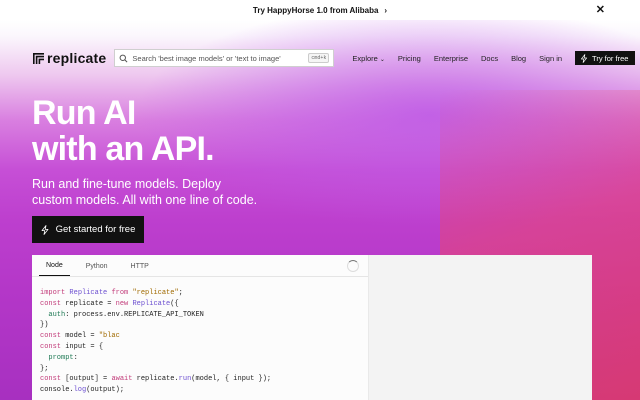  I want to click on hero-headline: Run AI with an API., so click(182, 131).